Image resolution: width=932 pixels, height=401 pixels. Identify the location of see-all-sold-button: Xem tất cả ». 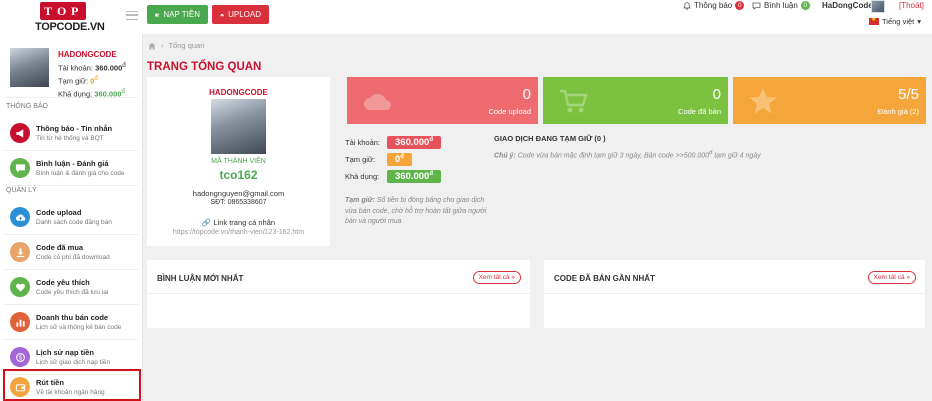
(891, 277).